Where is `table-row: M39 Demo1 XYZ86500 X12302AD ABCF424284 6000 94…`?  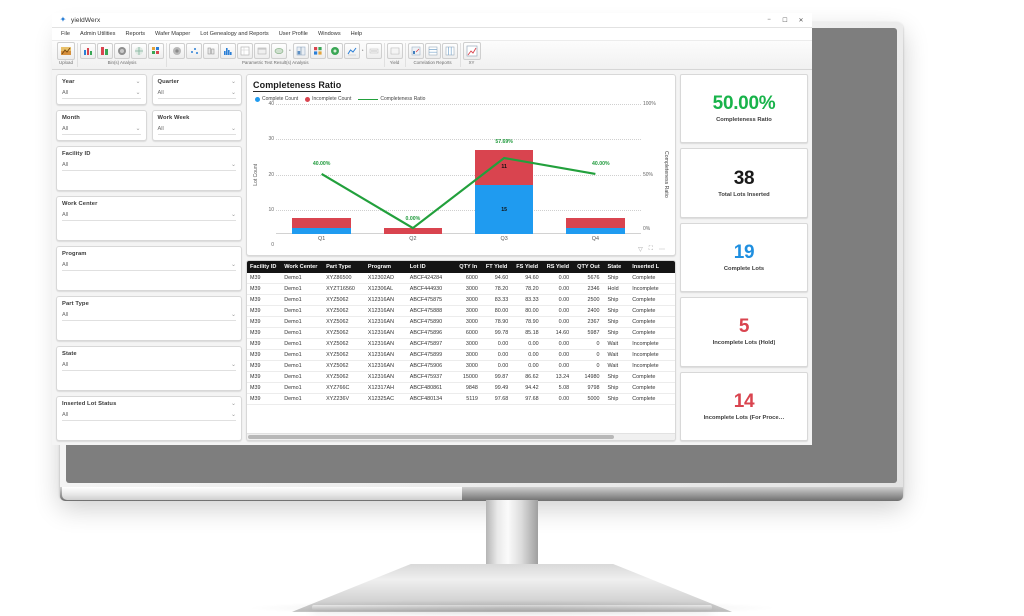 table-row: M39 Demo1 XYZ86500 X12302AD ABCF424284 6000 94… is located at coordinates (461, 278).